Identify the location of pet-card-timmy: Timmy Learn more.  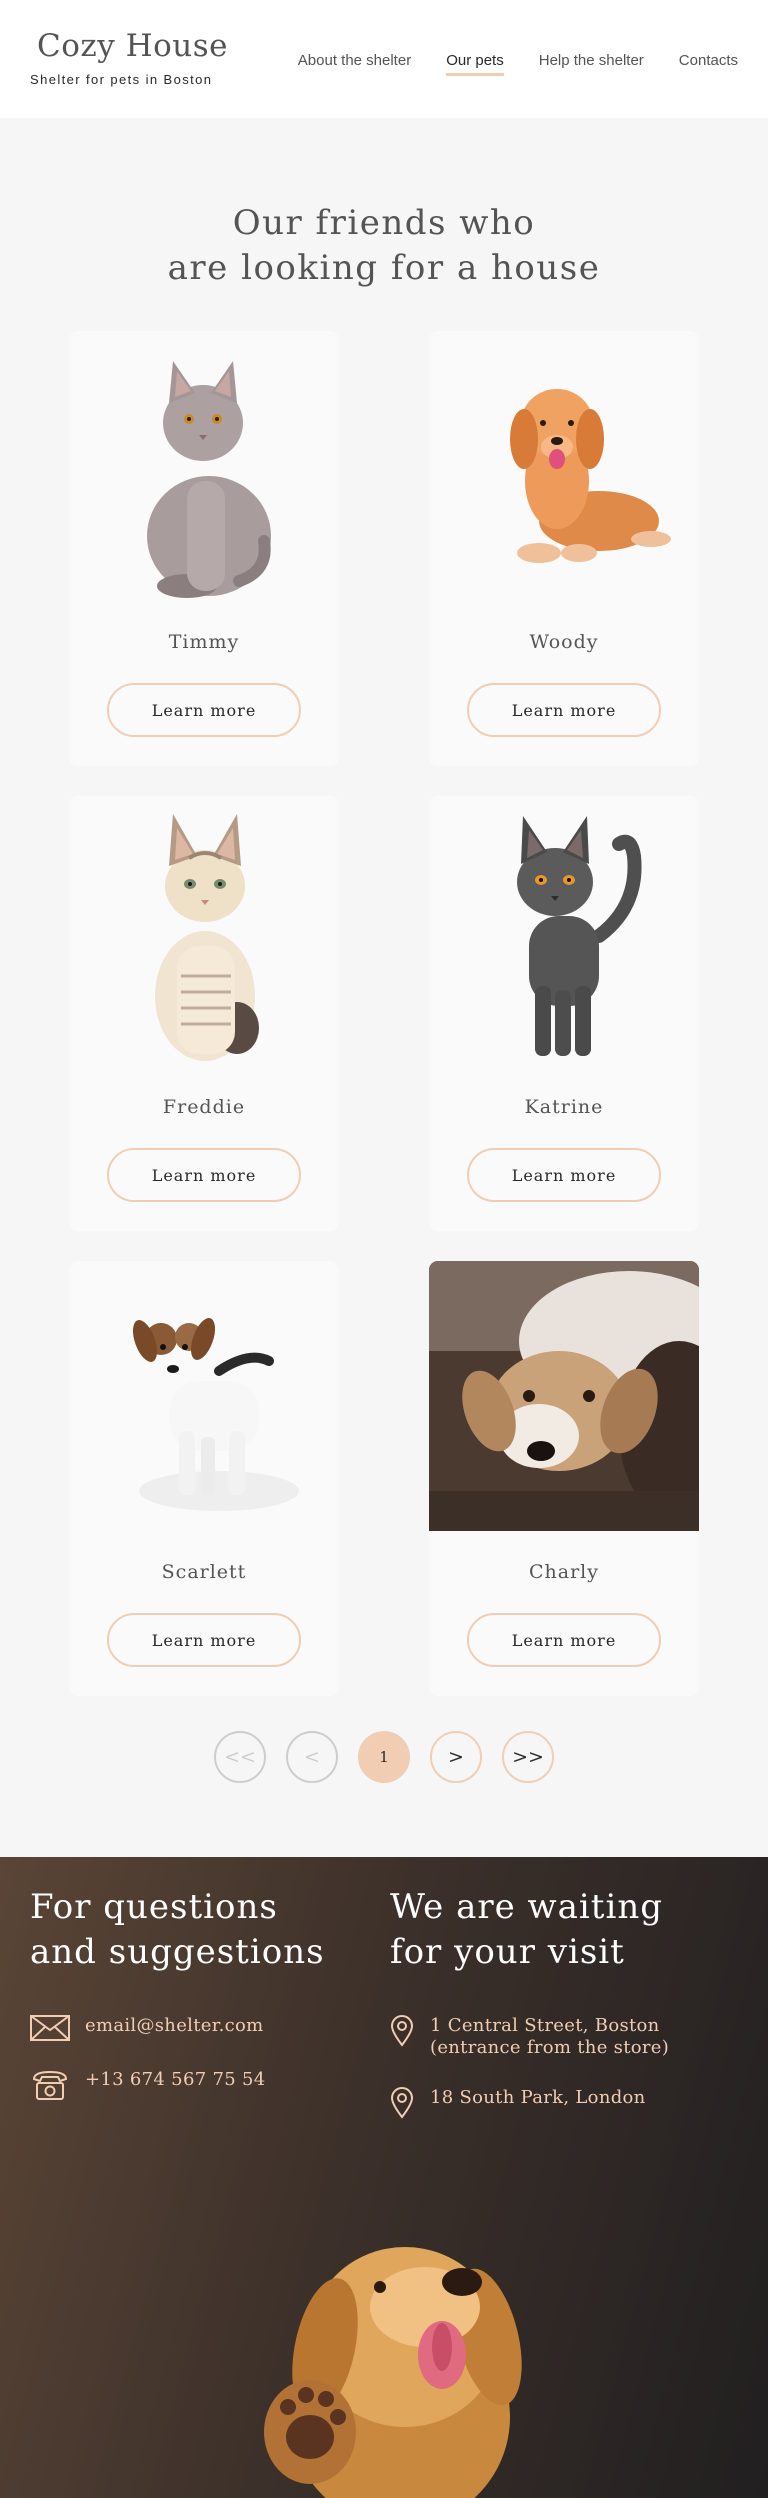
(204, 548).